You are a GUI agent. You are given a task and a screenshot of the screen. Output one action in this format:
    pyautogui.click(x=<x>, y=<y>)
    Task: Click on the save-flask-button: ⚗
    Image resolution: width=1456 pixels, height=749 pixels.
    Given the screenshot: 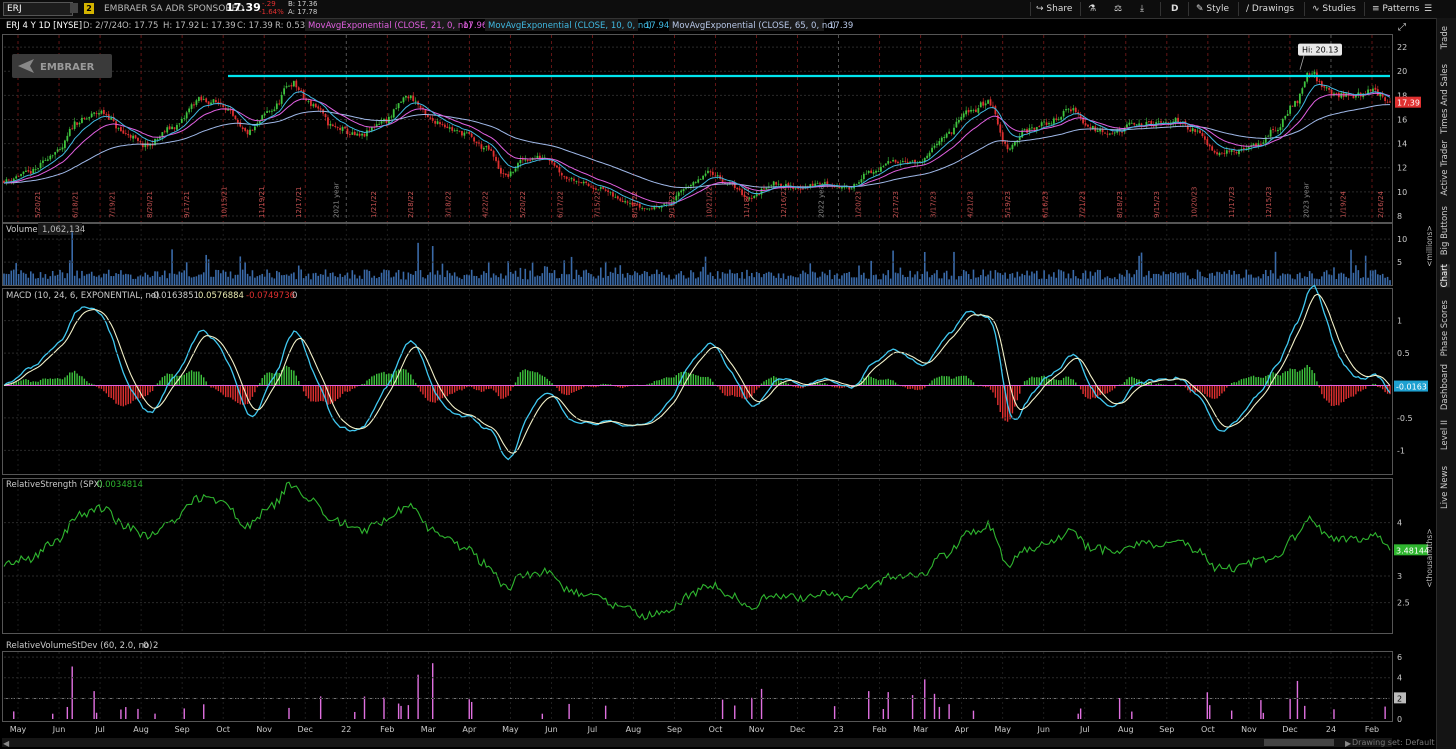 What is the action you would take?
    pyautogui.click(x=1092, y=9)
    